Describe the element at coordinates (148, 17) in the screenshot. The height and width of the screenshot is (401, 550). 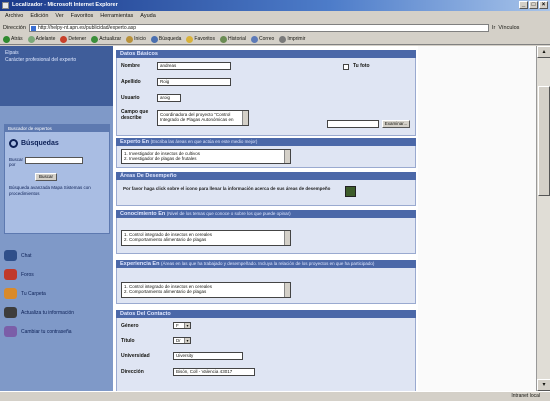
I see `menu-help: Ayuda` at that location.